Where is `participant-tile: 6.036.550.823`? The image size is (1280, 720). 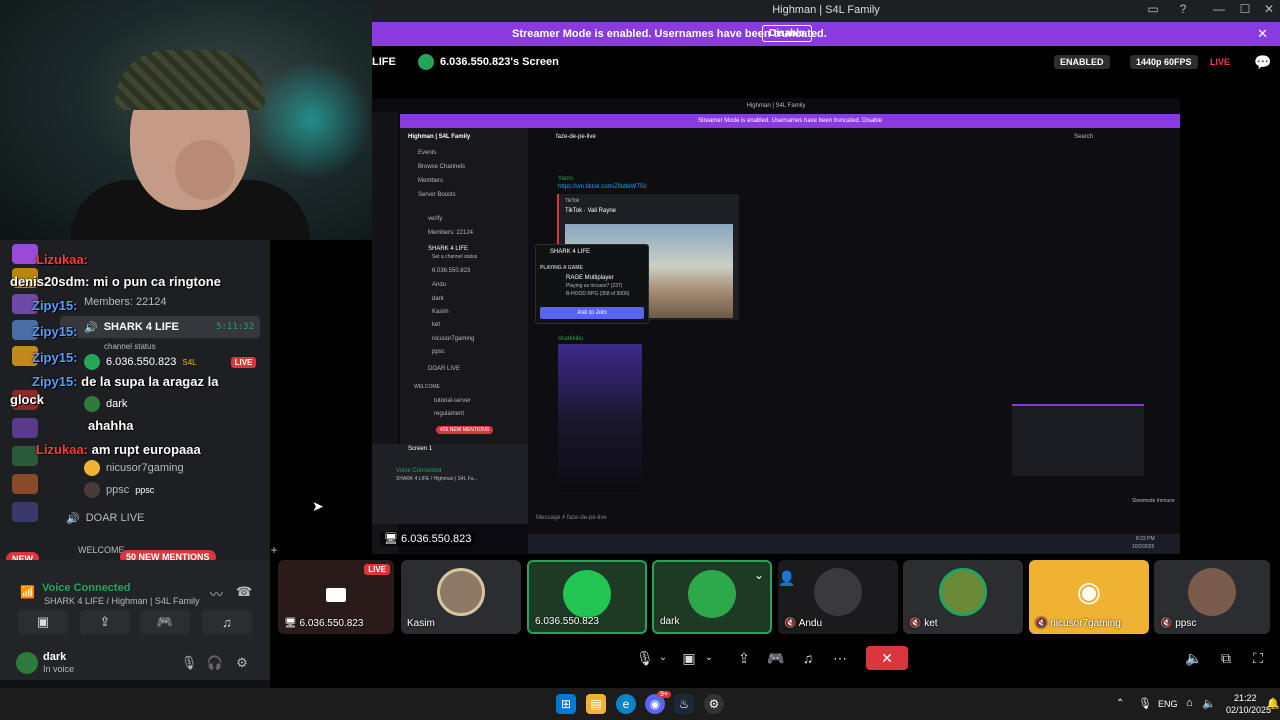
participant-tile: 6.036.550.823 is located at coordinates (587, 597).